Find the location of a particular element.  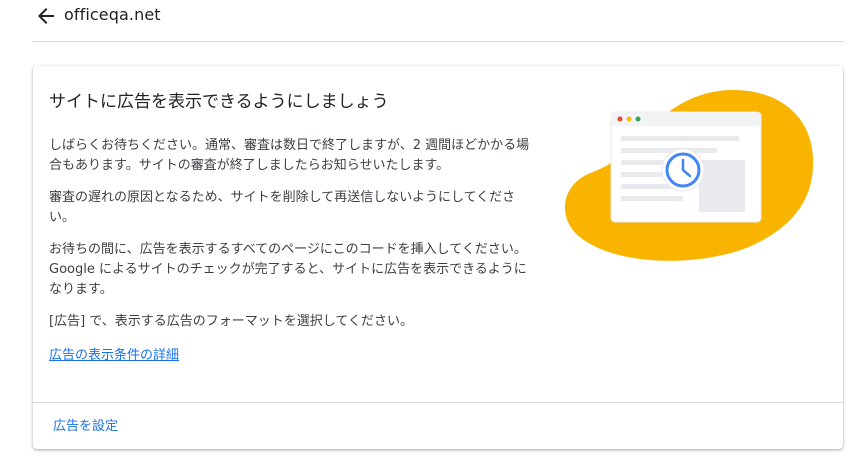

site-review-illustration is located at coordinates (689, 175).